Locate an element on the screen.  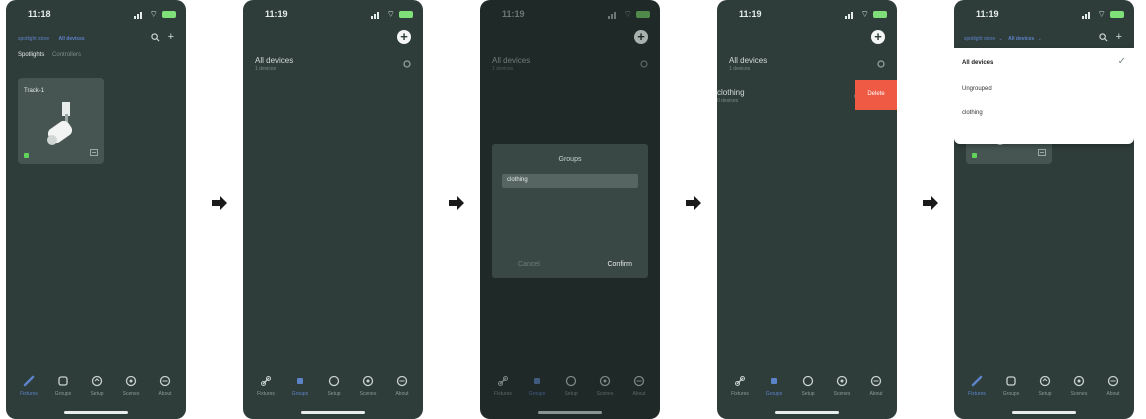
checkmark-icon: ✓ is located at coordinates (1121, 61).